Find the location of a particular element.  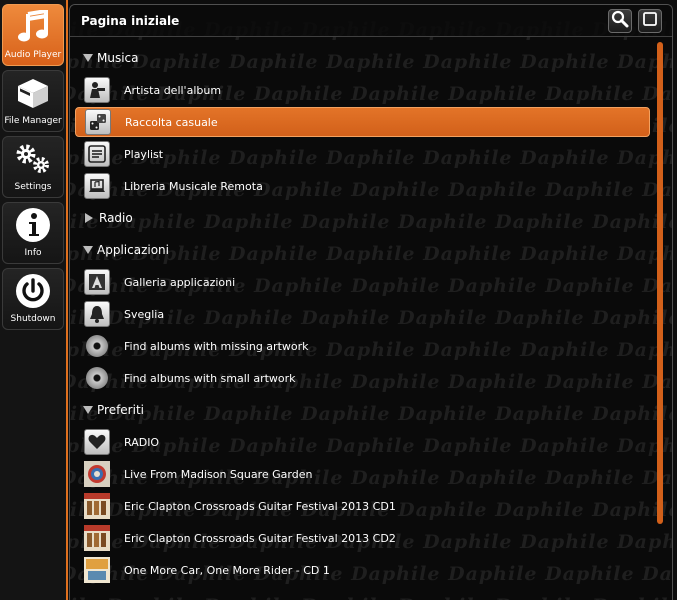

list-item-label: Find albums with missing artwork is located at coordinates (216, 346).